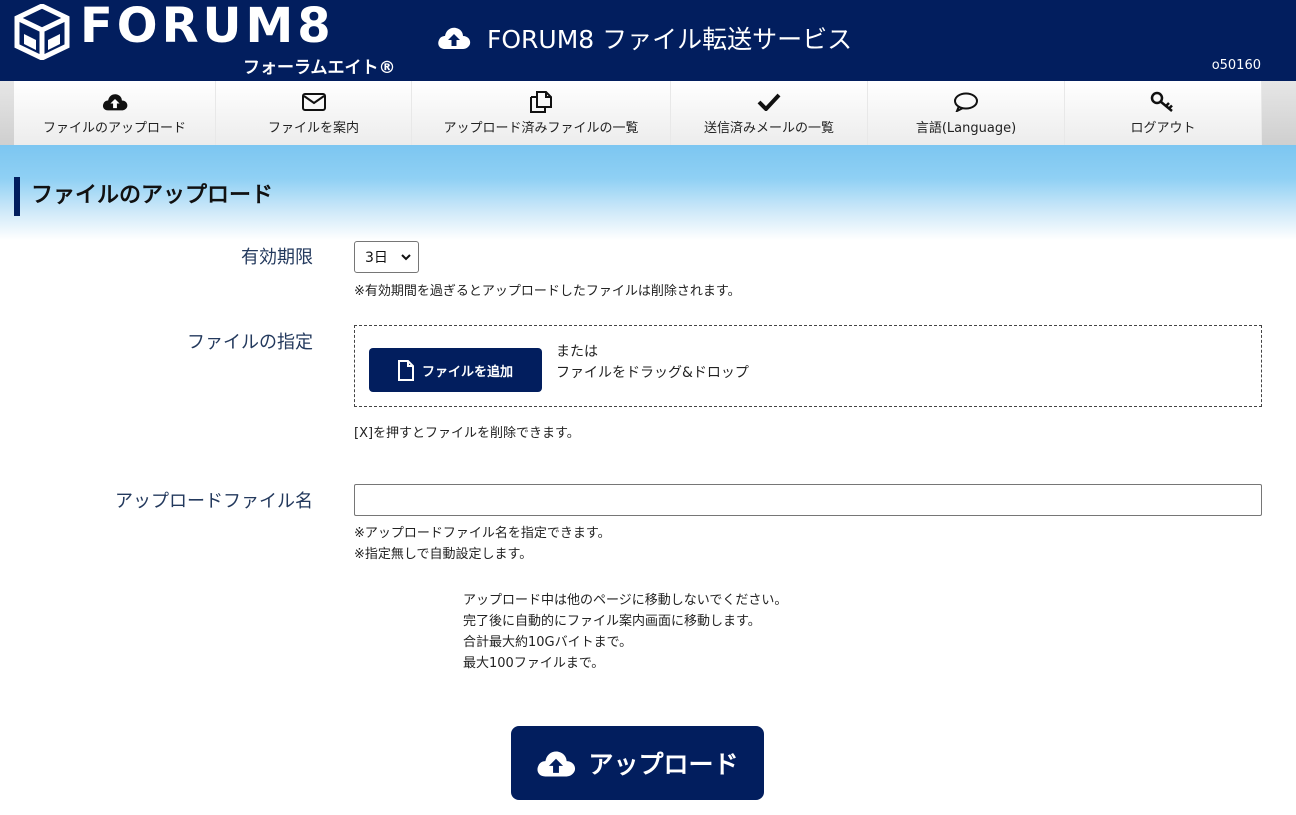 The image size is (1296, 815). What do you see at coordinates (277, 257) in the screenshot?
I see `expiry-label: 有効期限` at bounding box center [277, 257].